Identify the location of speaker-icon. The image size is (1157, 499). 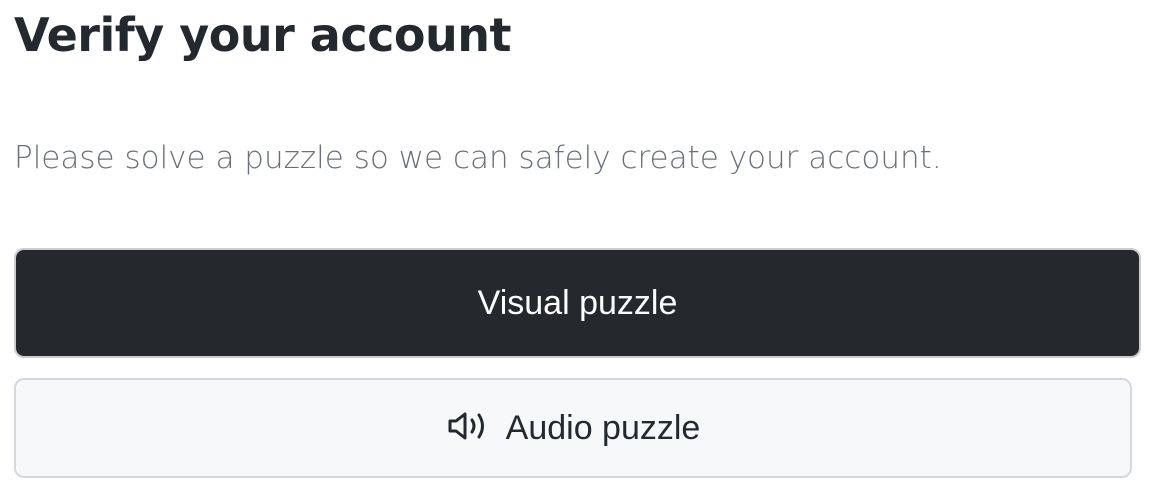
(468, 426).